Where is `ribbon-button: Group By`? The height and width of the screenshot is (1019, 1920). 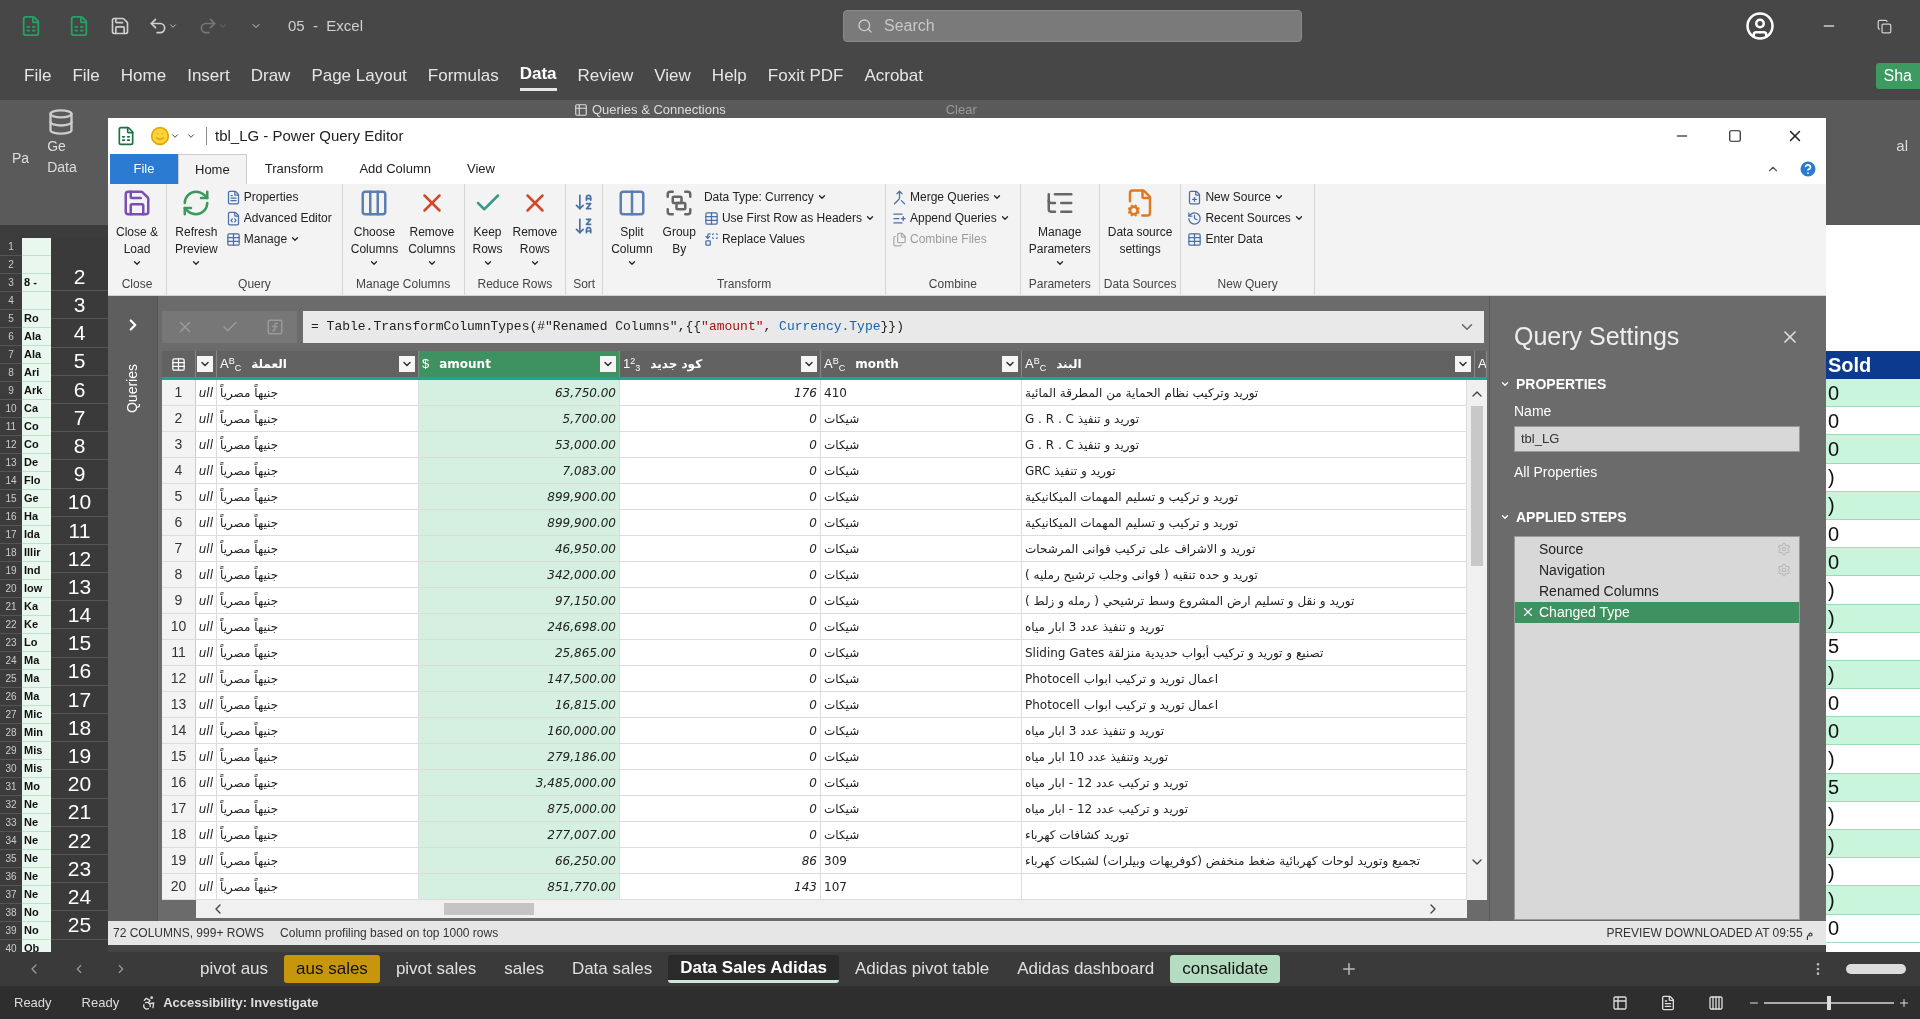
ribbon-button: Group By is located at coordinates (679, 241).